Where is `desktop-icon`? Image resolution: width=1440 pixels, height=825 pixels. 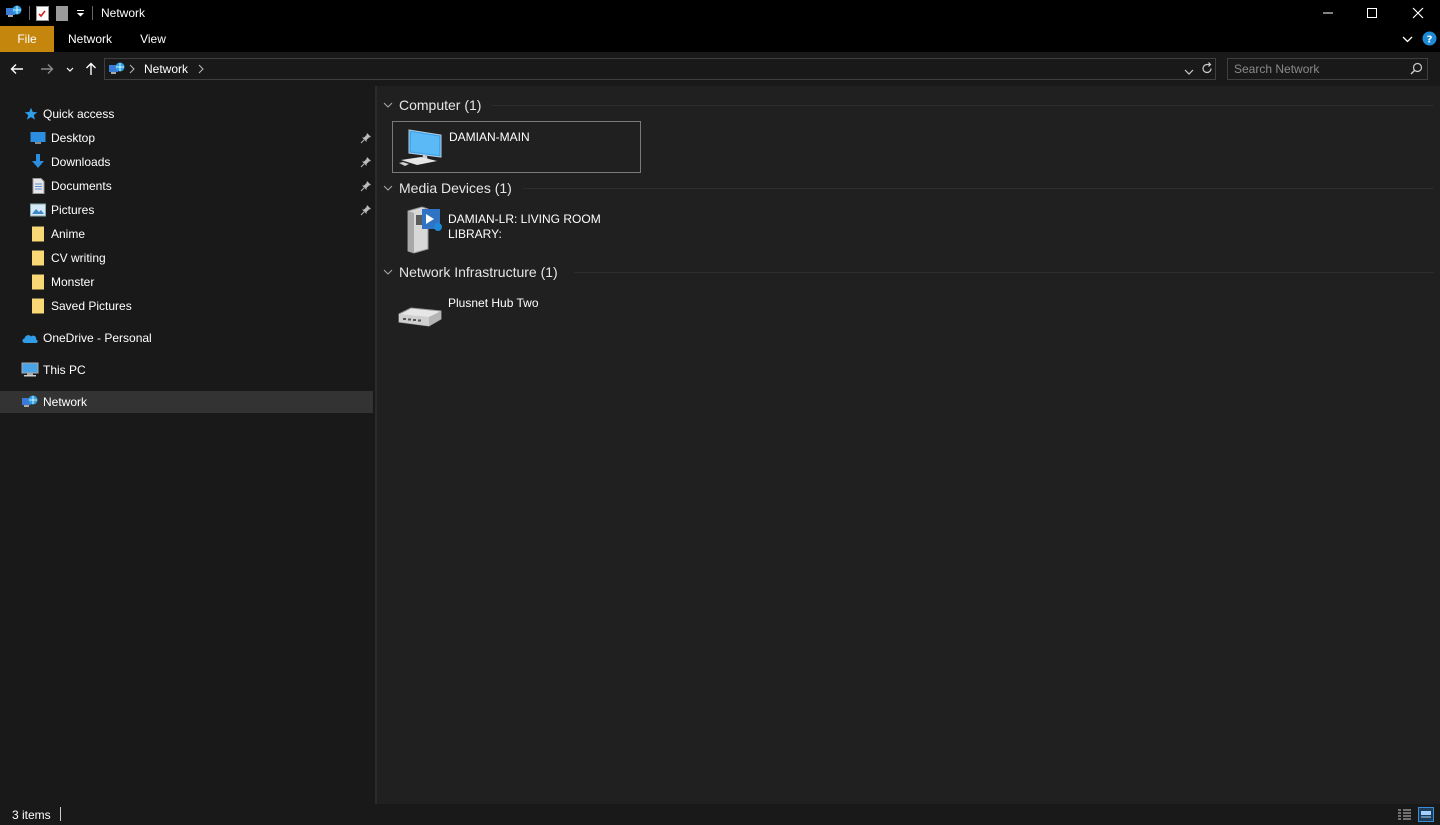 desktop-icon is located at coordinates (38, 138).